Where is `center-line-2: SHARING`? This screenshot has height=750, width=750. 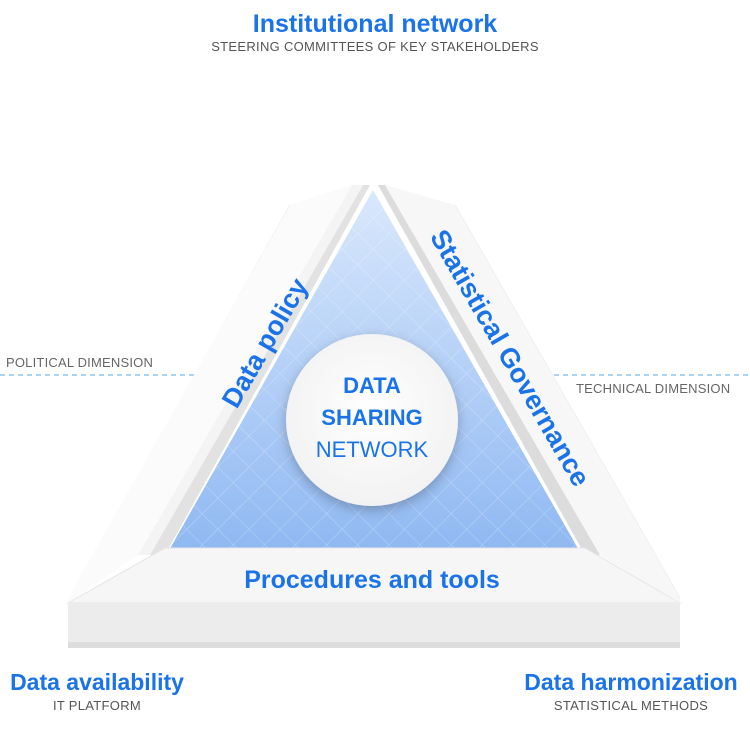
center-line-2: SHARING is located at coordinates (372, 417).